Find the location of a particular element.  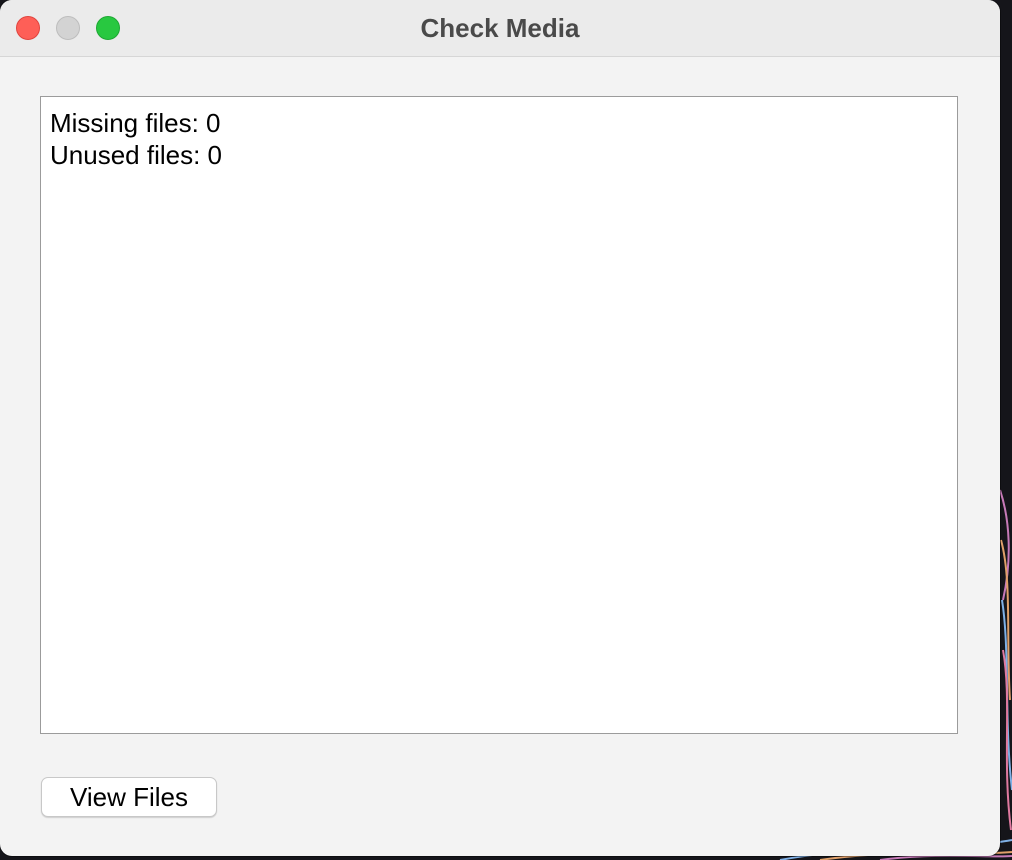

unused-files-line: Unused files: 0 is located at coordinates (136, 155).